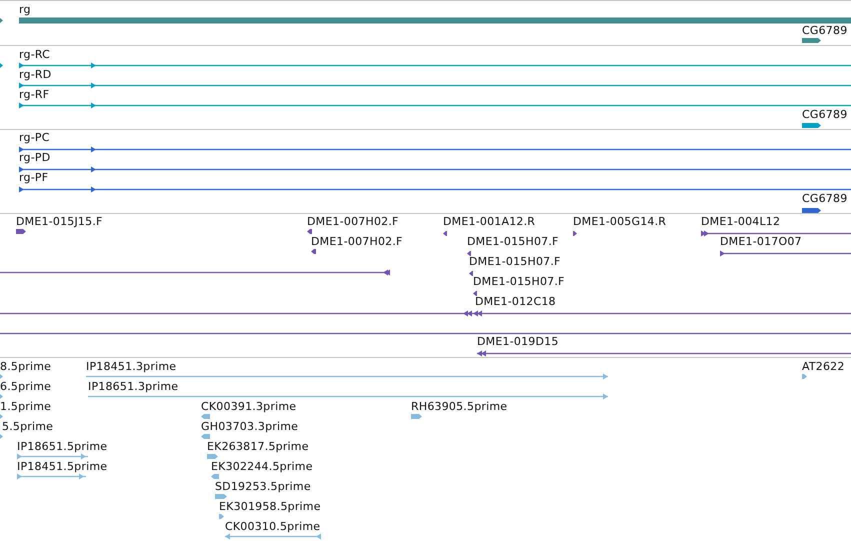  Describe the element at coordinates (249, 426) in the screenshot. I see `feature-label: GH03703.3prime` at that location.